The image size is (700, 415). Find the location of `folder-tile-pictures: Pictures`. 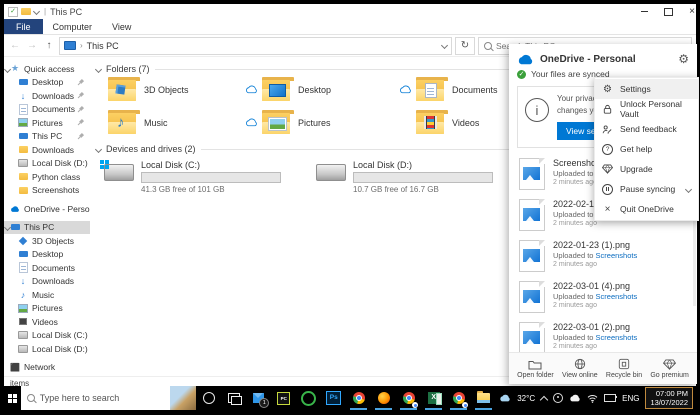

folder-tile-pictures: Pictures is located at coordinates (328, 122).